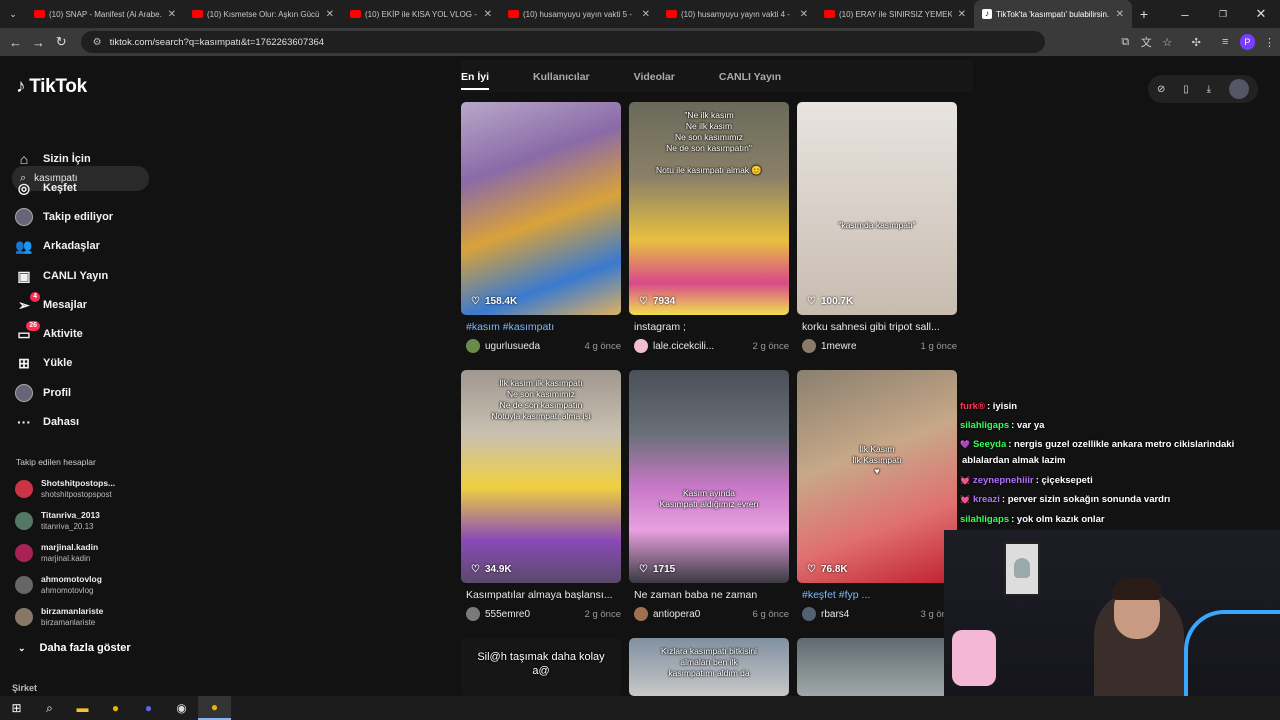 The image size is (1280, 720). What do you see at coordinates (561, 76) in the screenshot?
I see `tab-users: Kullanıcılar` at bounding box center [561, 76].